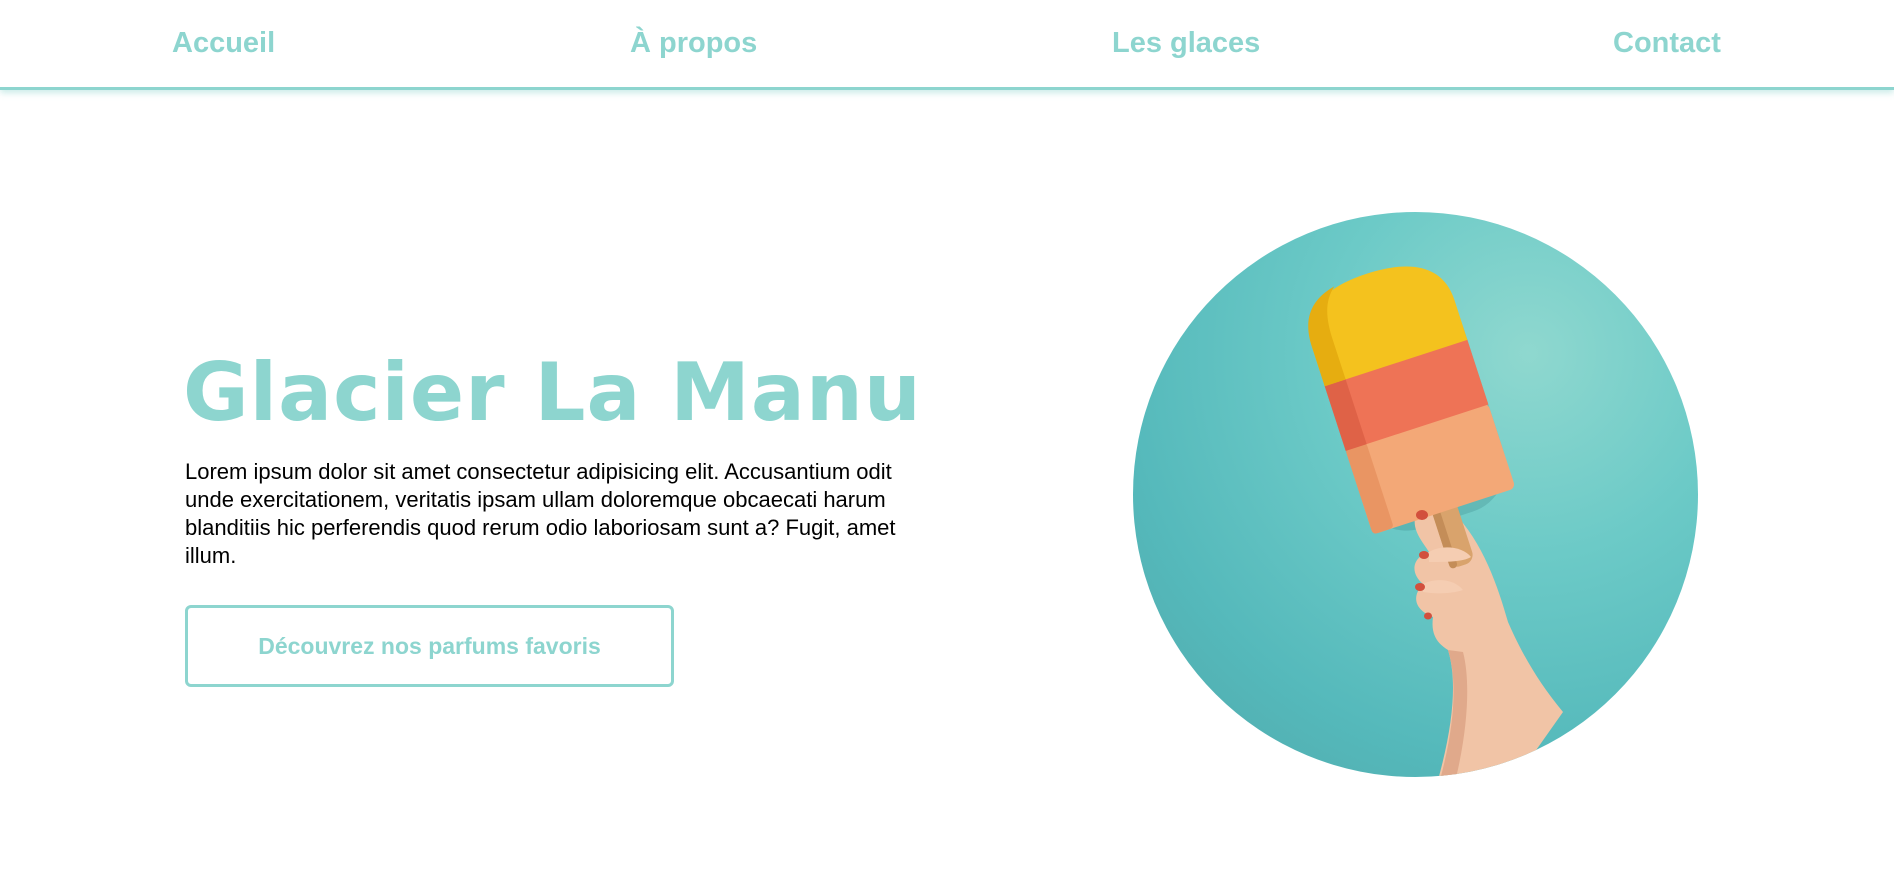 The height and width of the screenshot is (881, 1894). I want to click on popsicle-illustration, so click(1435, 521).